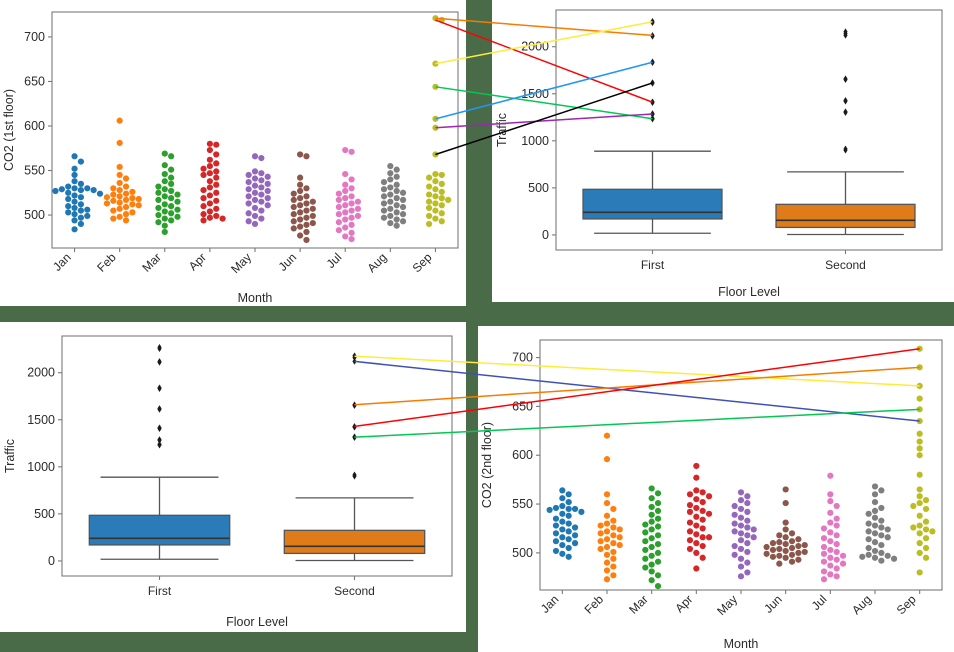 This screenshot has width=954, height=652. Describe the element at coordinates (9, 130) in the screenshot. I see `svg-text: CO2 (1st floor)` at that location.